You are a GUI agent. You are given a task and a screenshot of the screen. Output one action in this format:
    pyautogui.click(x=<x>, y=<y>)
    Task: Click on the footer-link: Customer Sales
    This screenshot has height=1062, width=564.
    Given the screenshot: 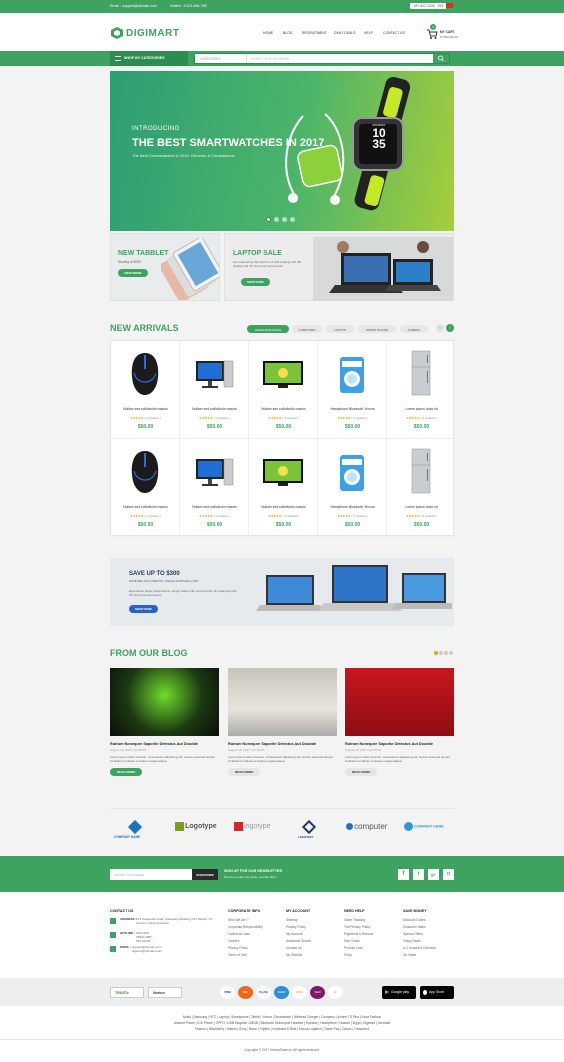 What is the action you would take?
    pyautogui.click(x=419, y=927)
    